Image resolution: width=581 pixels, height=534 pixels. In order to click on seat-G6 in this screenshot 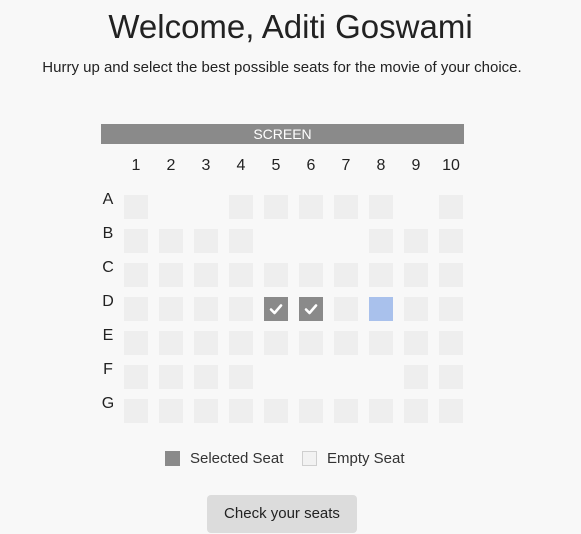, I will do `click(311, 411)`.